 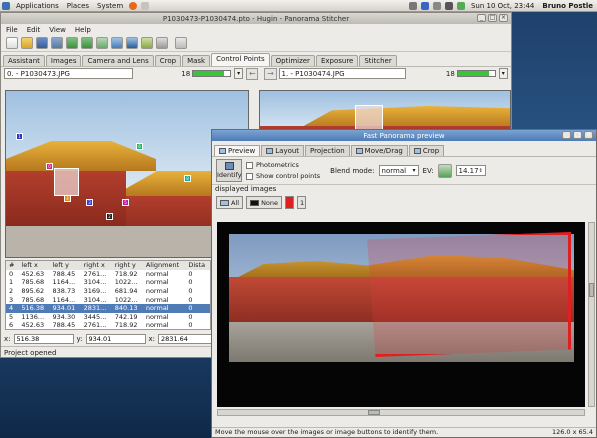 I want to click on preview-icon, so click(x=132, y=43).